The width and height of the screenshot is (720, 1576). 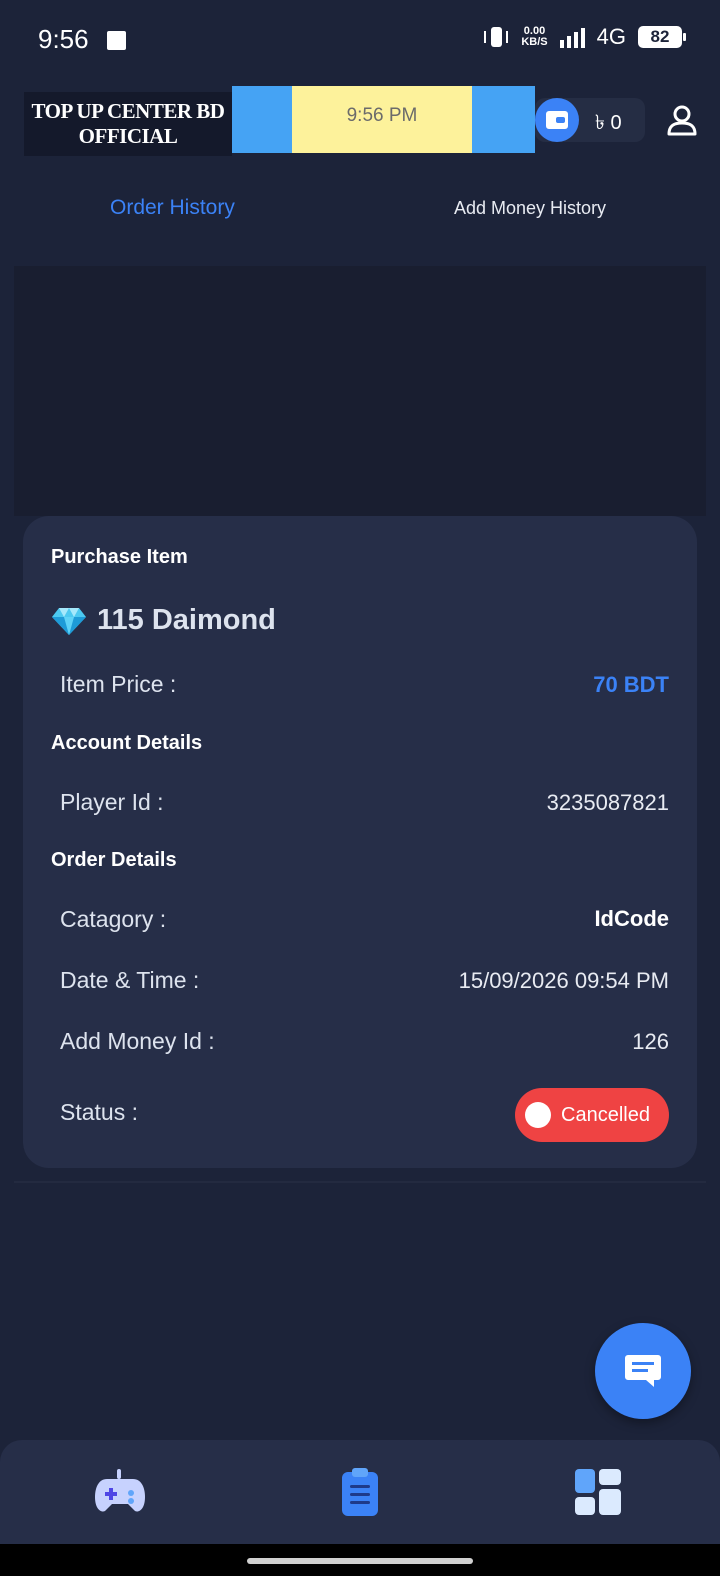 I want to click on home-indicator, so click(x=360, y=1561).